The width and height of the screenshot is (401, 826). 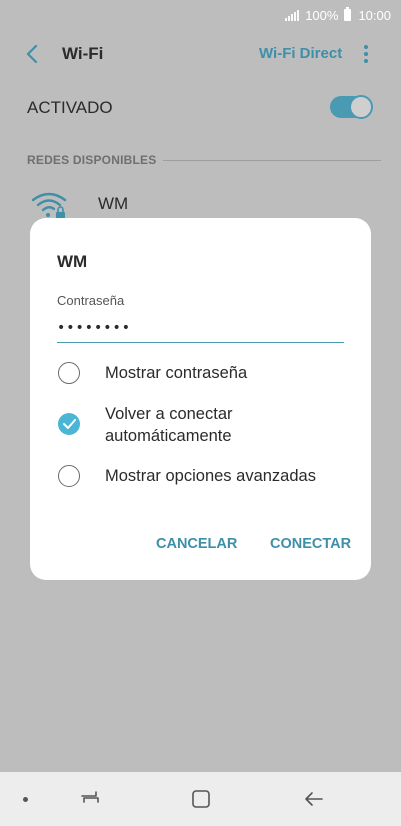 What do you see at coordinates (200, 15) in the screenshot?
I see `status-bar: 100% 10:00` at bounding box center [200, 15].